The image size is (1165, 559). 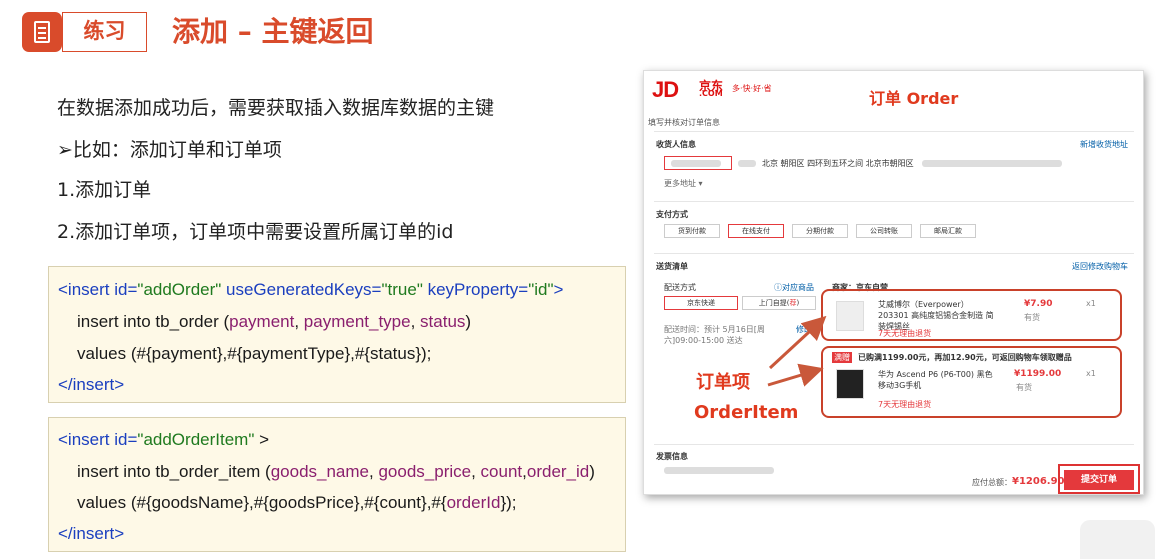 What do you see at coordinates (723, 382) in the screenshot?
I see `order-item-annotation-cn: 订单项` at bounding box center [723, 382].